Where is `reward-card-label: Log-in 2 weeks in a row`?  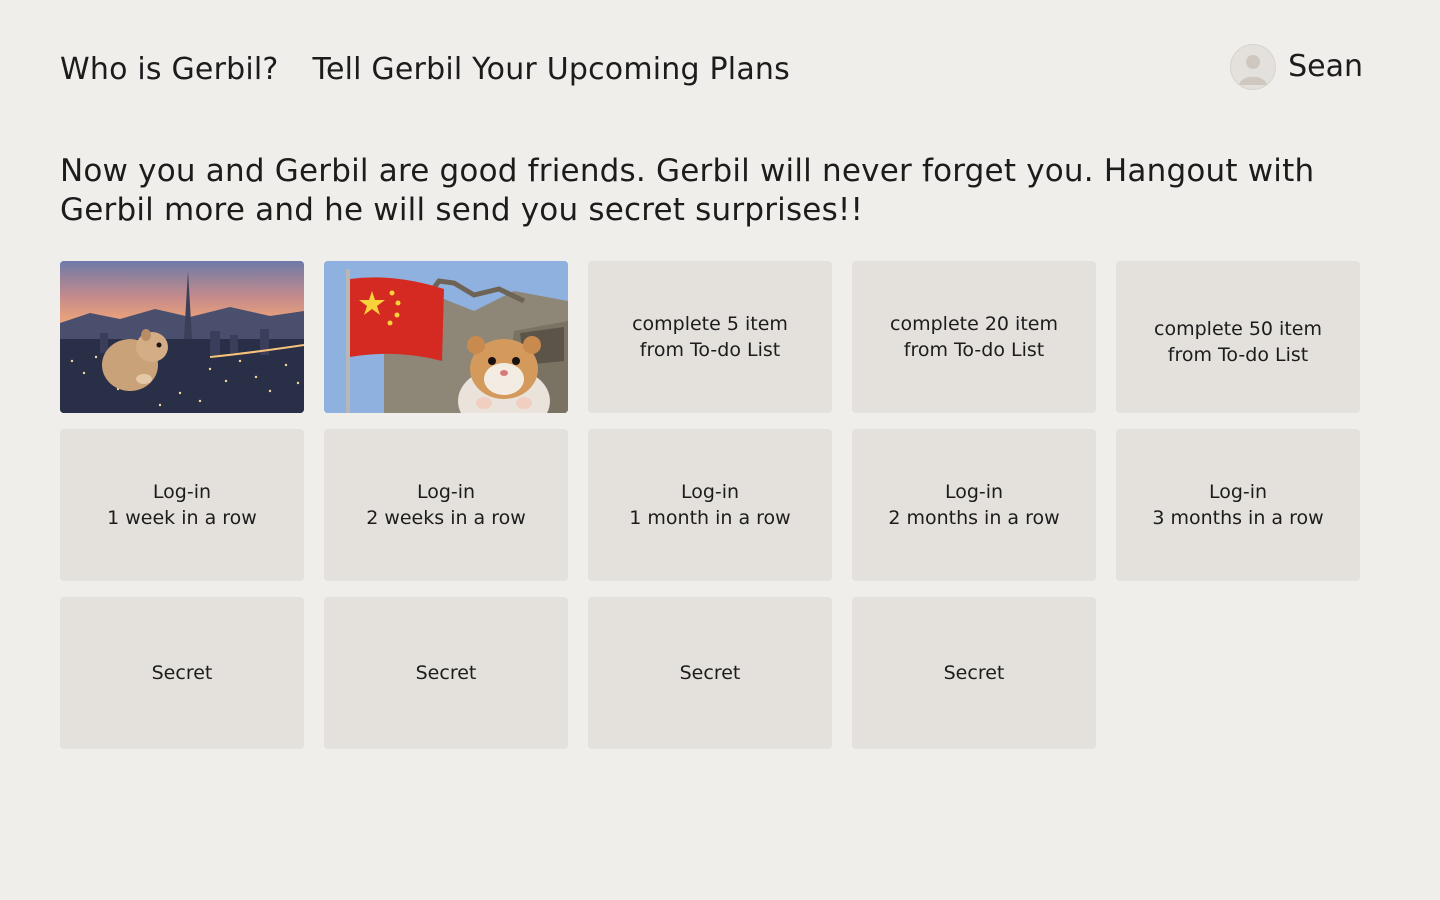 reward-card-label: Log-in 2 weeks in a row is located at coordinates (446, 505).